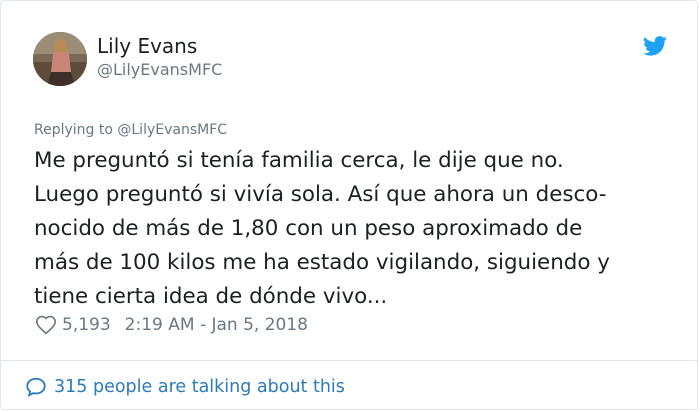  I want to click on tweet-meta: 5,193 2:19 AM - Jan 5, 2018, so click(171, 325).